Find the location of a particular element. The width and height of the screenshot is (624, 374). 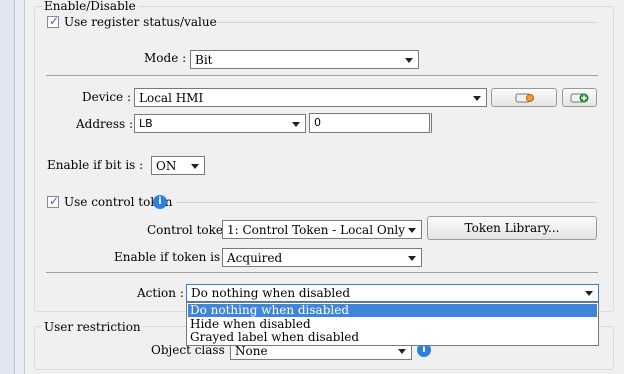

user-restriction-group-label: User restriction is located at coordinates (92, 327).